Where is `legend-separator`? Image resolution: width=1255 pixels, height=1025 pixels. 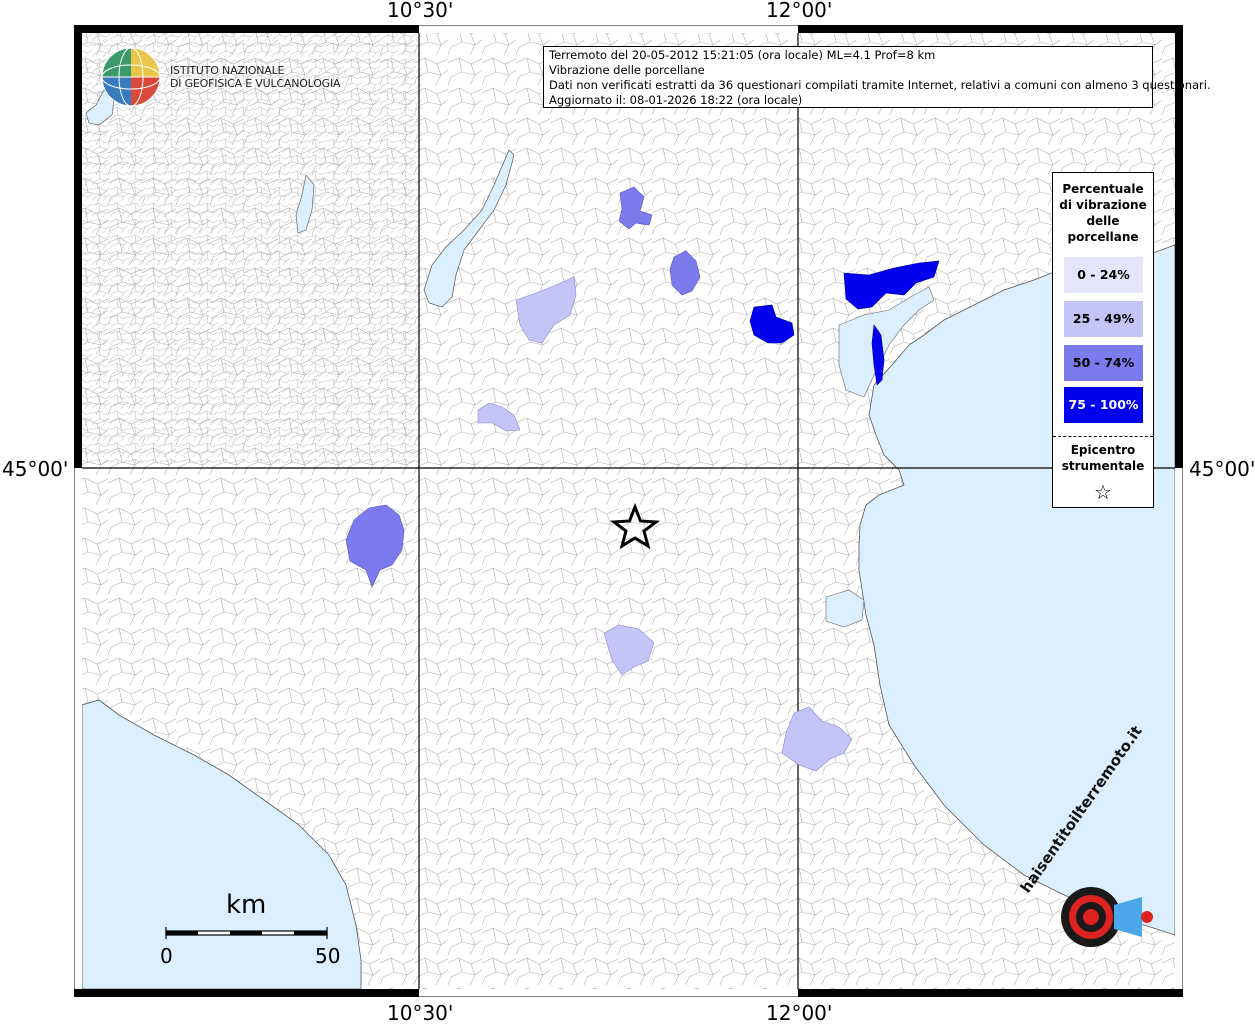
legend-separator is located at coordinates (1103, 436).